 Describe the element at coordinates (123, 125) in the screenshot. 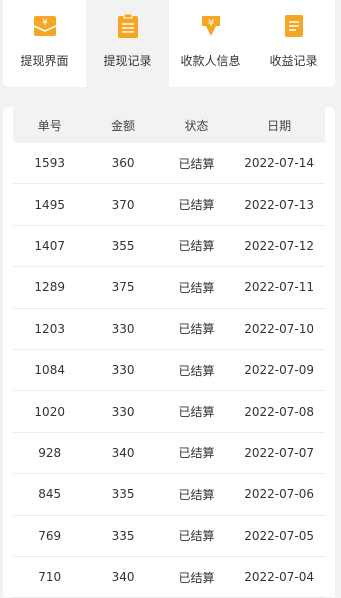

I see `header-amount: 金额` at that location.